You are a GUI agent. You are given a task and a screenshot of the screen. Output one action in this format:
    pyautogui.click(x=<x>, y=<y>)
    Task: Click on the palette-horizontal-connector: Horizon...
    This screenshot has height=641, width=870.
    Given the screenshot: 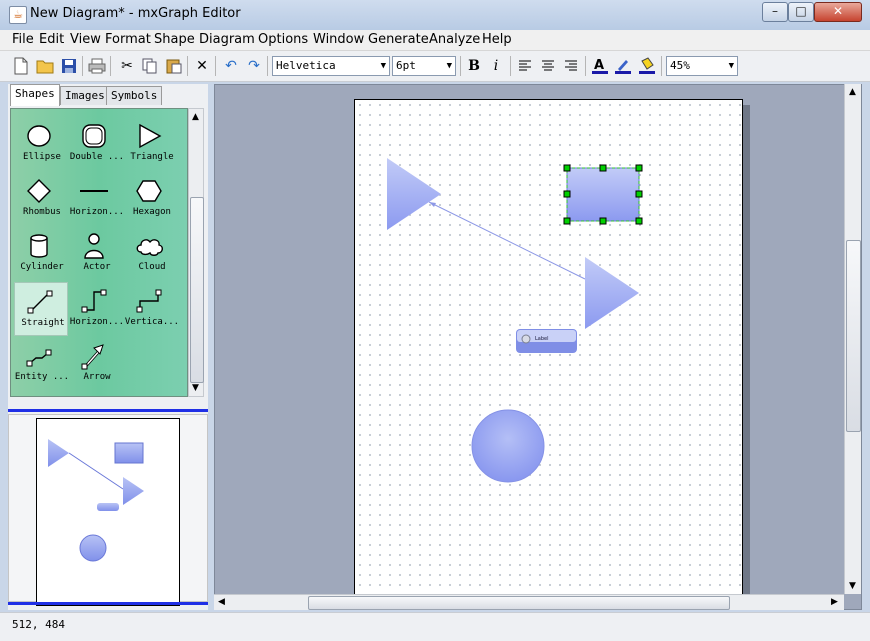 What is the action you would take?
    pyautogui.click(x=96, y=308)
    